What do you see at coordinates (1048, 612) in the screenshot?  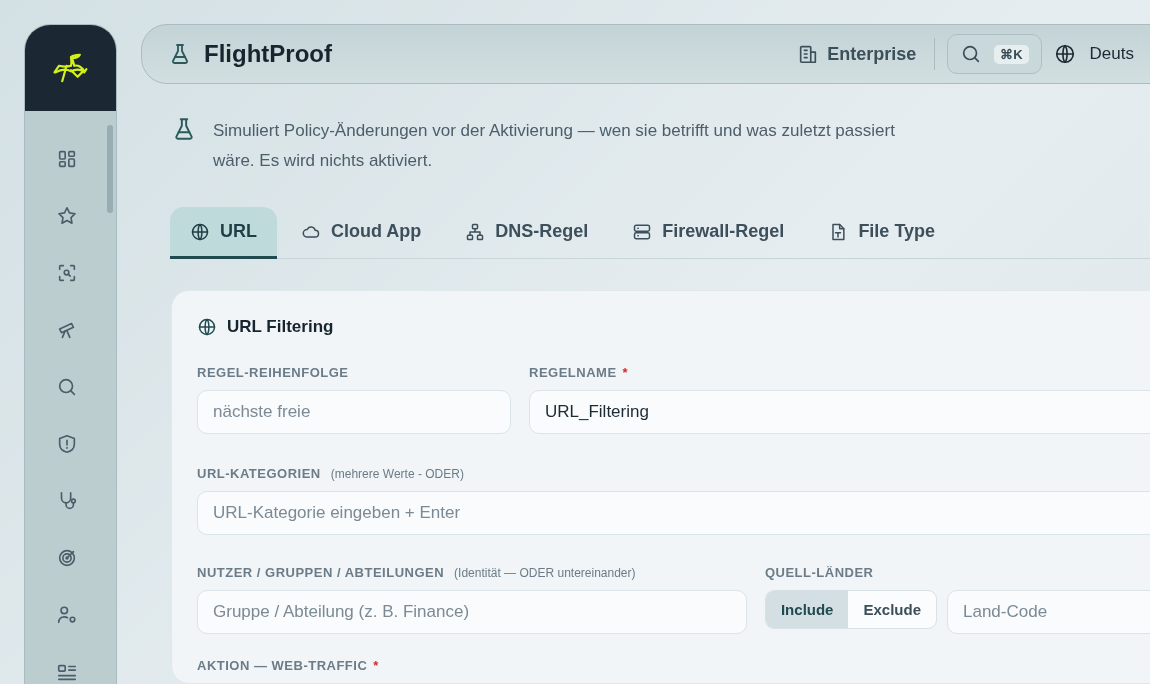 I see `input-field: Land-Code` at bounding box center [1048, 612].